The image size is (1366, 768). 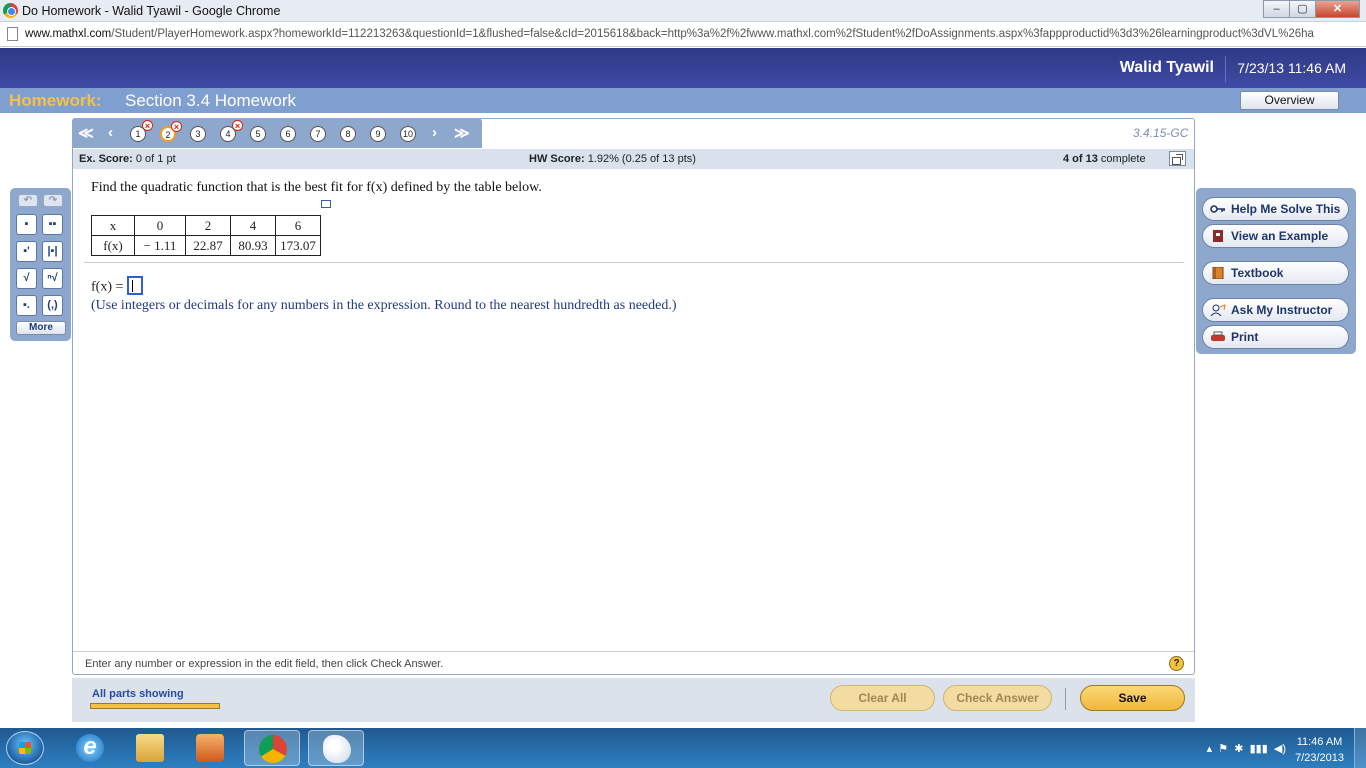 What do you see at coordinates (1337, 9) in the screenshot?
I see `close-button: ✕` at bounding box center [1337, 9].